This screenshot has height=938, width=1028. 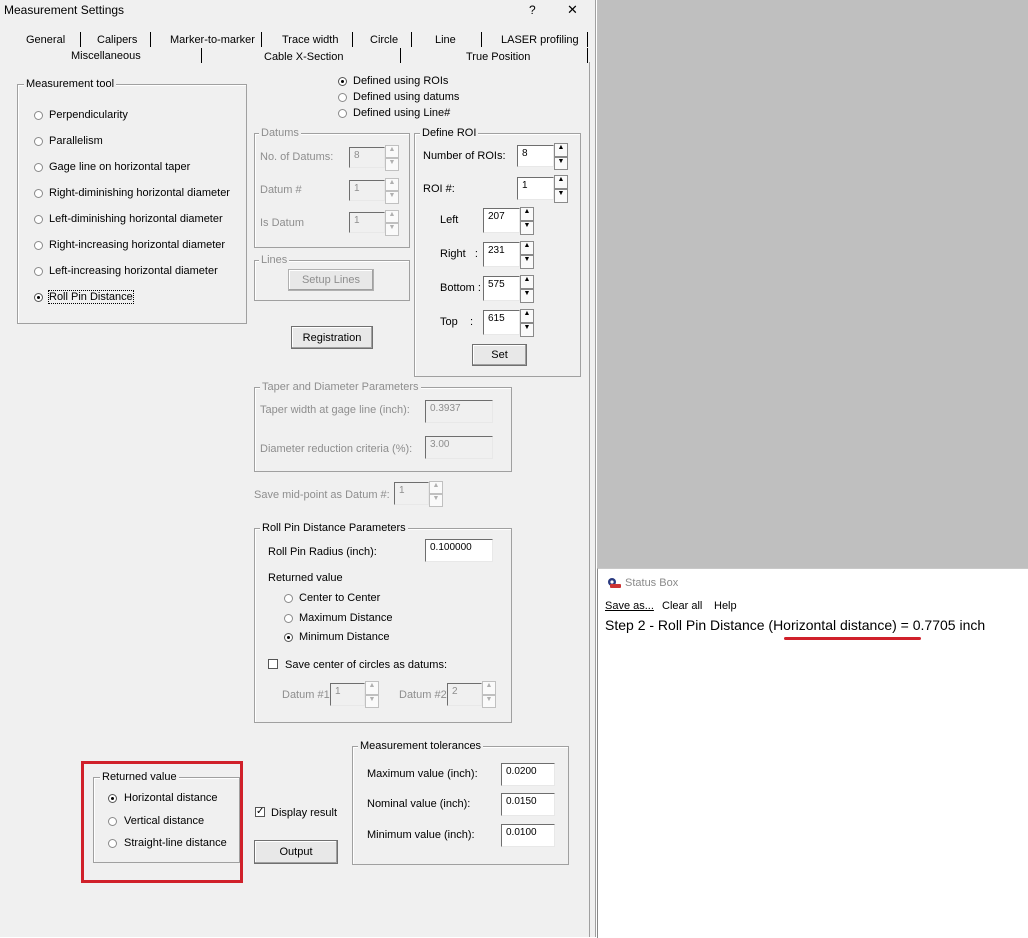 What do you see at coordinates (296, 852) in the screenshot?
I see `output-button: Output` at bounding box center [296, 852].